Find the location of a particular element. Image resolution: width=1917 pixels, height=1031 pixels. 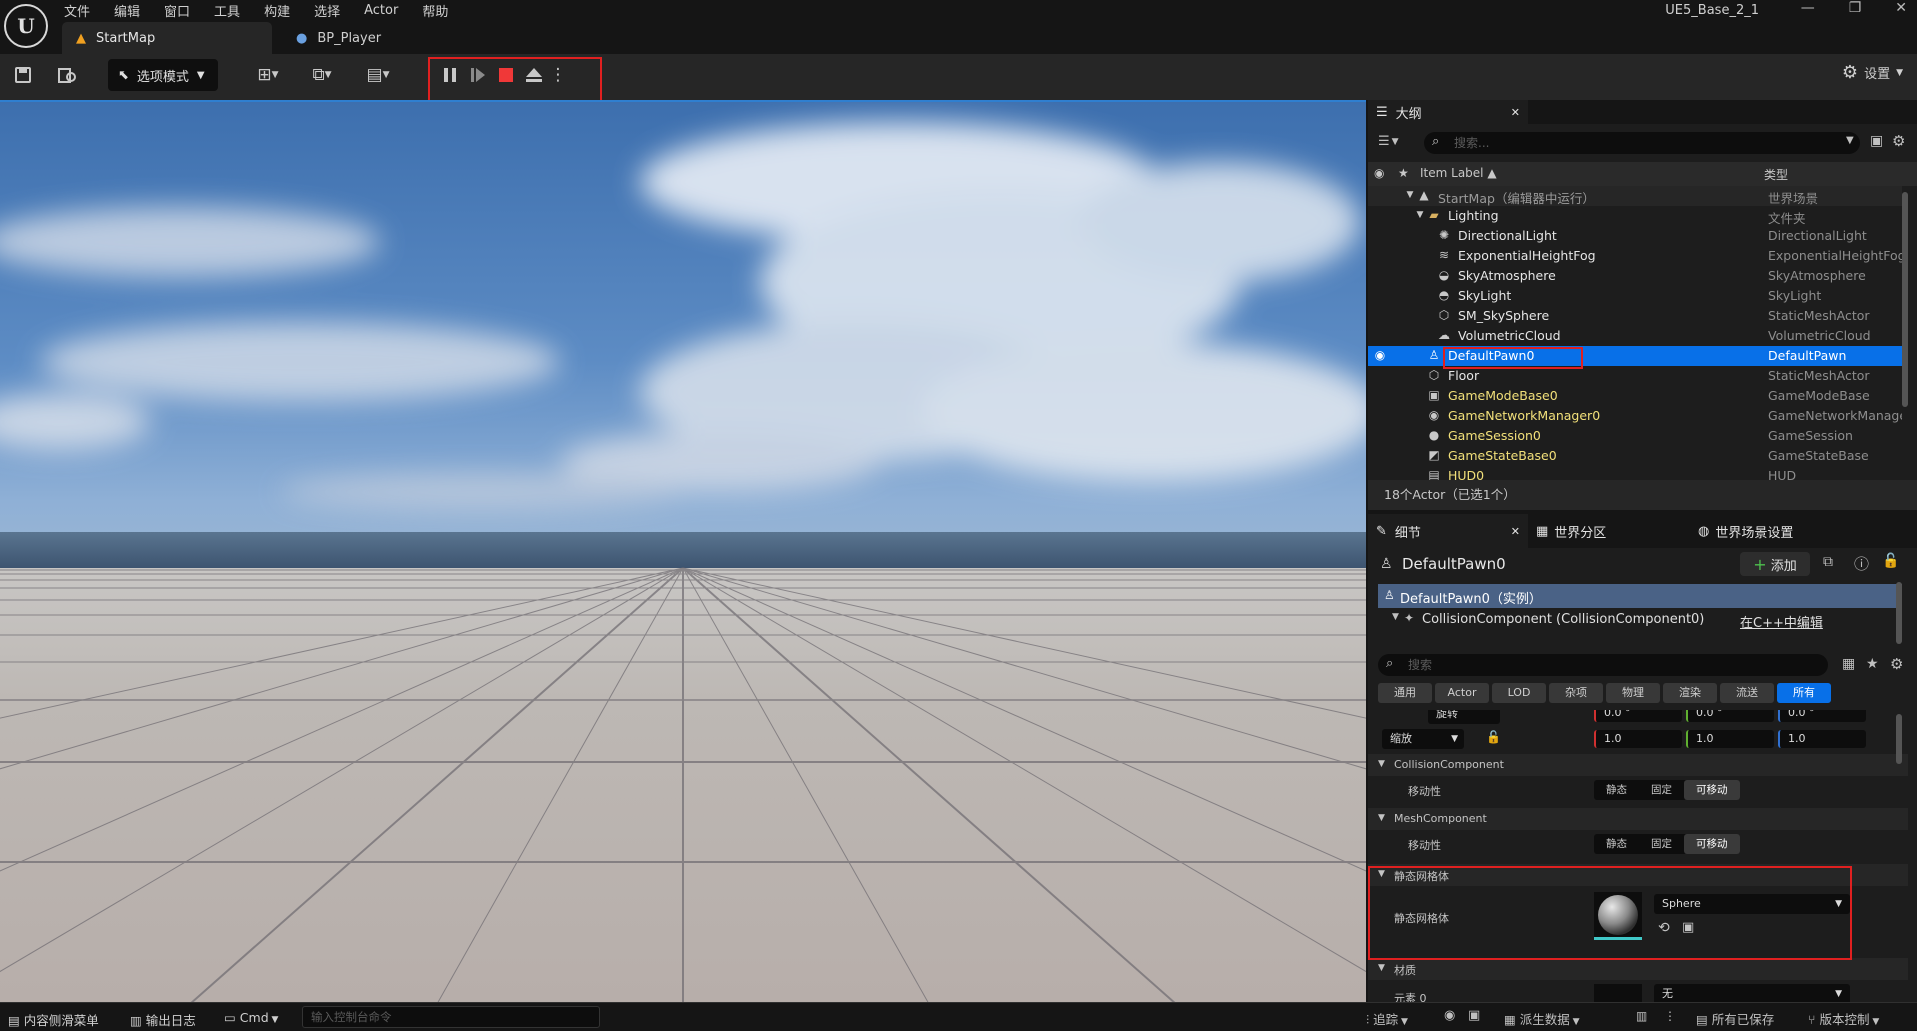

scale-x: 1.0 is located at coordinates (1638, 739).